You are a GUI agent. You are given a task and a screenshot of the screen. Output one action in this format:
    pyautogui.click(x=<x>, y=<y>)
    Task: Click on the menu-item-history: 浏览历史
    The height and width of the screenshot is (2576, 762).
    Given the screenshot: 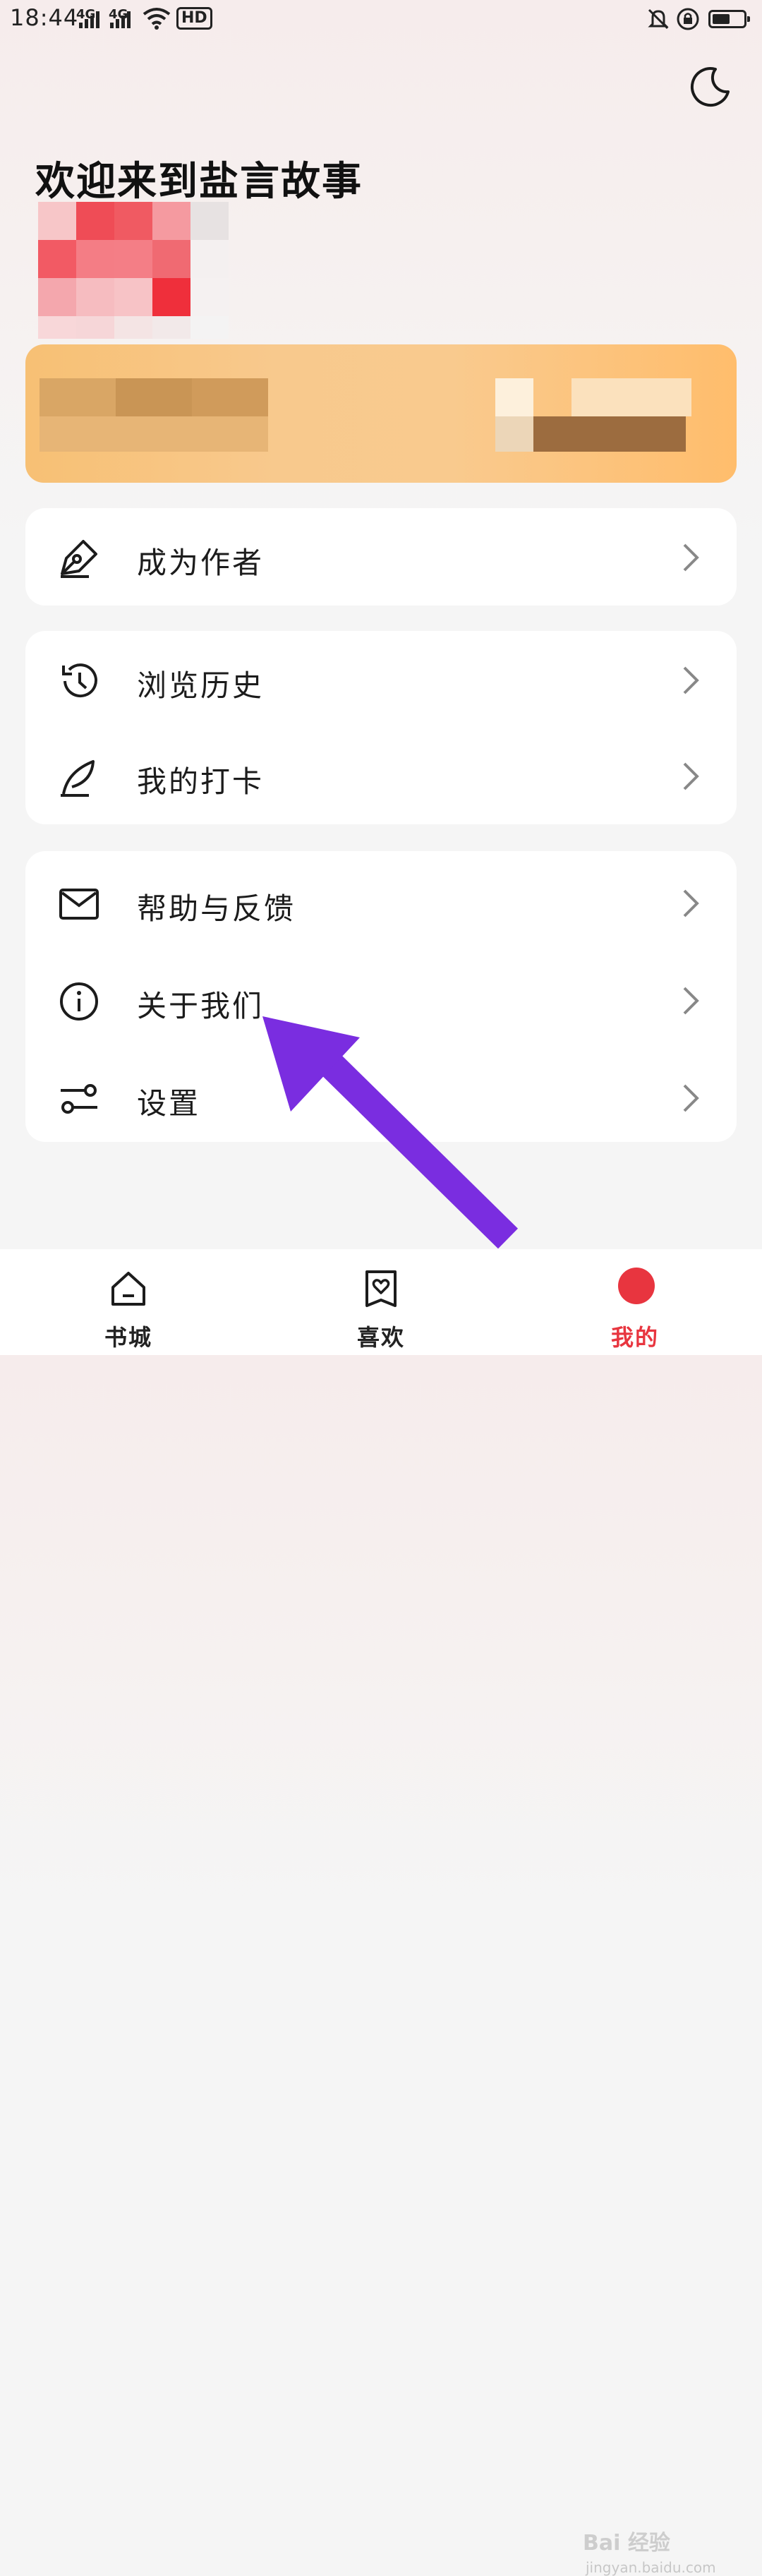 What is the action you would take?
    pyautogui.click(x=381, y=680)
    